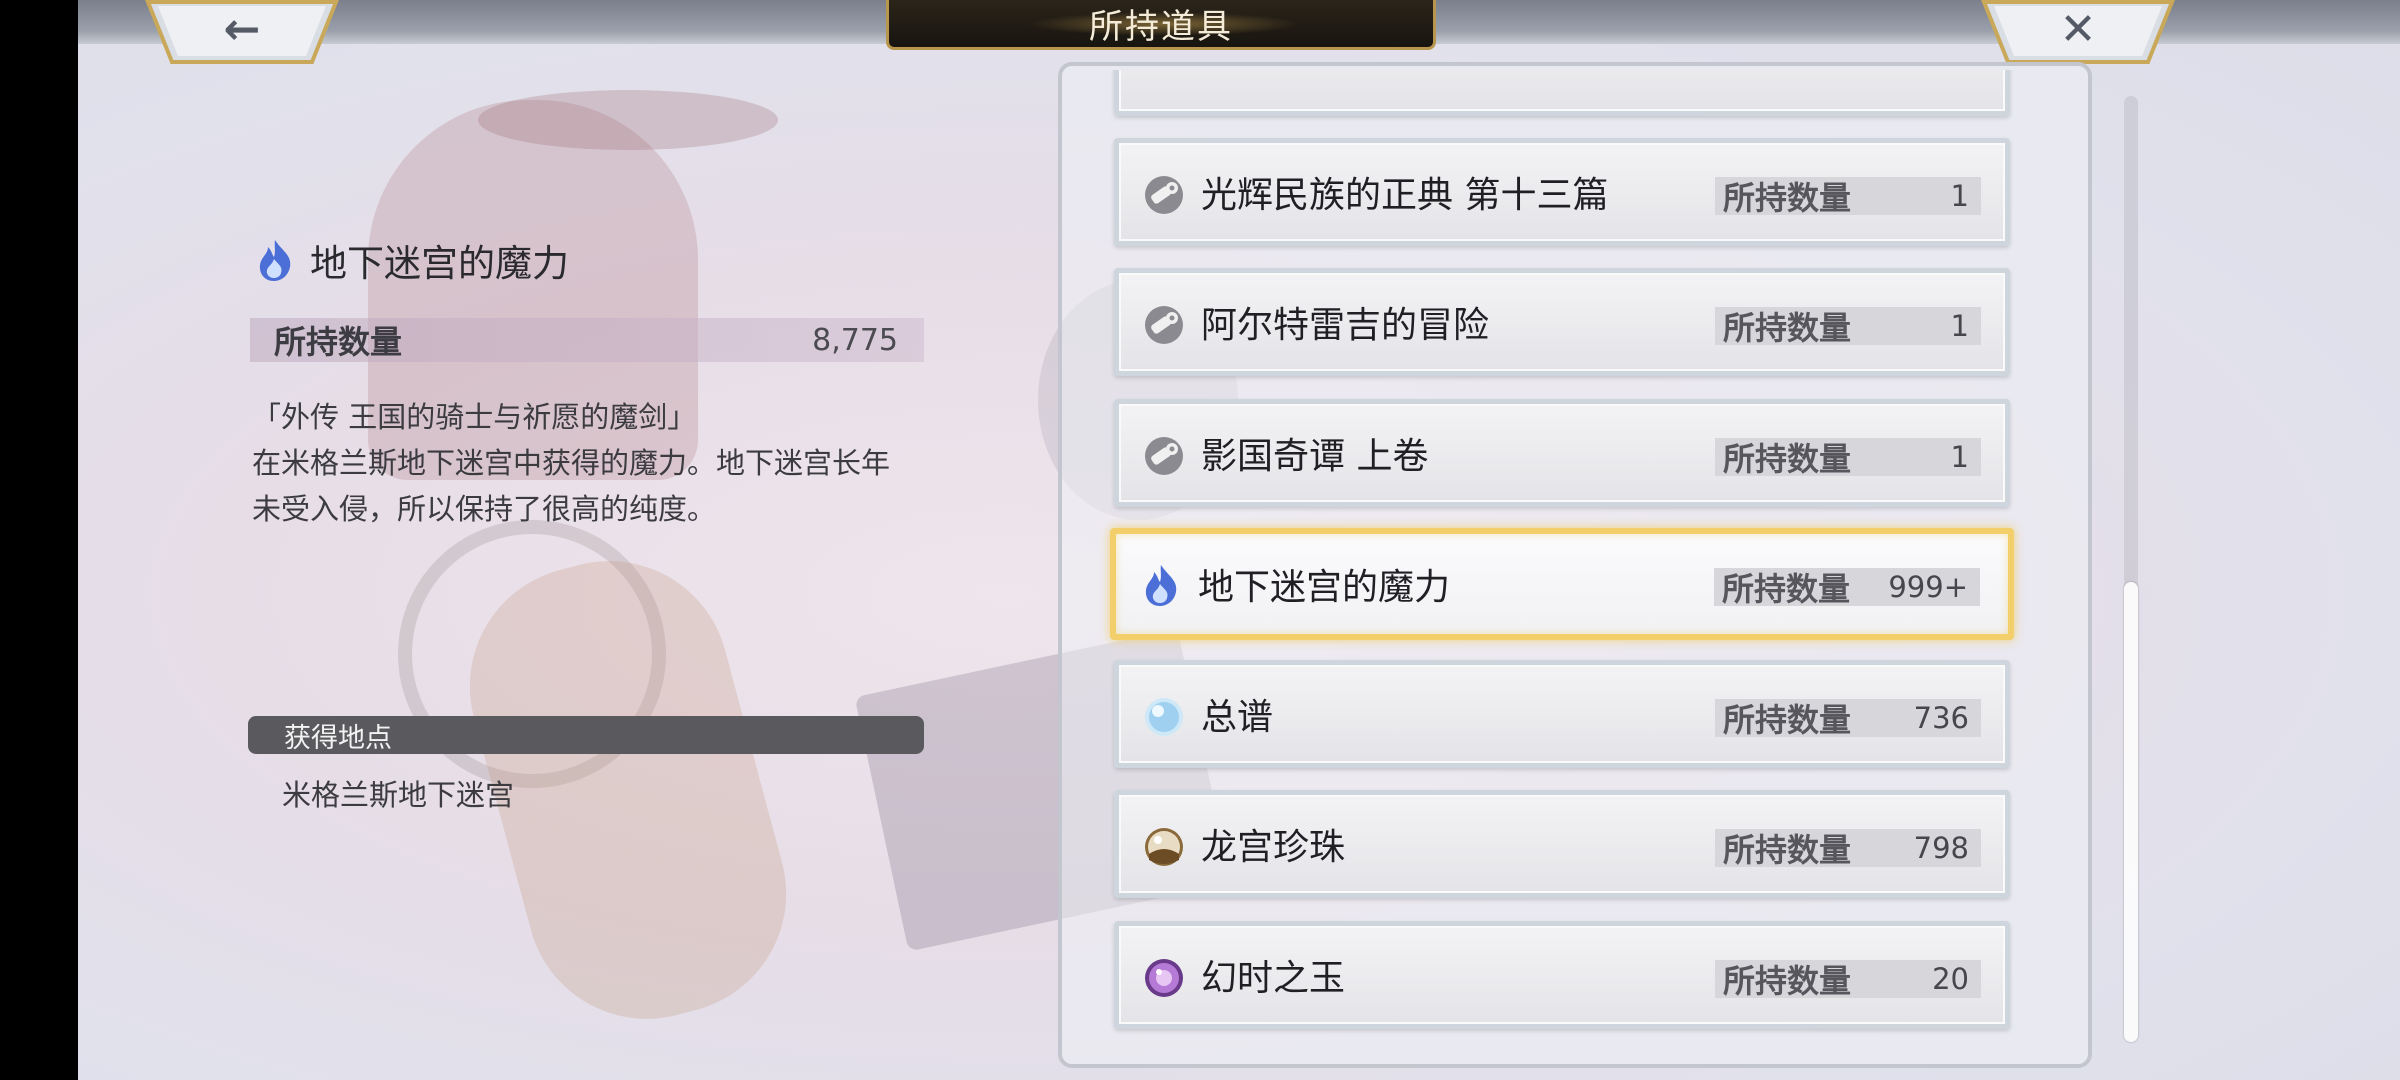 The width and height of the screenshot is (2400, 1080). What do you see at coordinates (1164, 847) in the screenshot?
I see `pearl-icon` at bounding box center [1164, 847].